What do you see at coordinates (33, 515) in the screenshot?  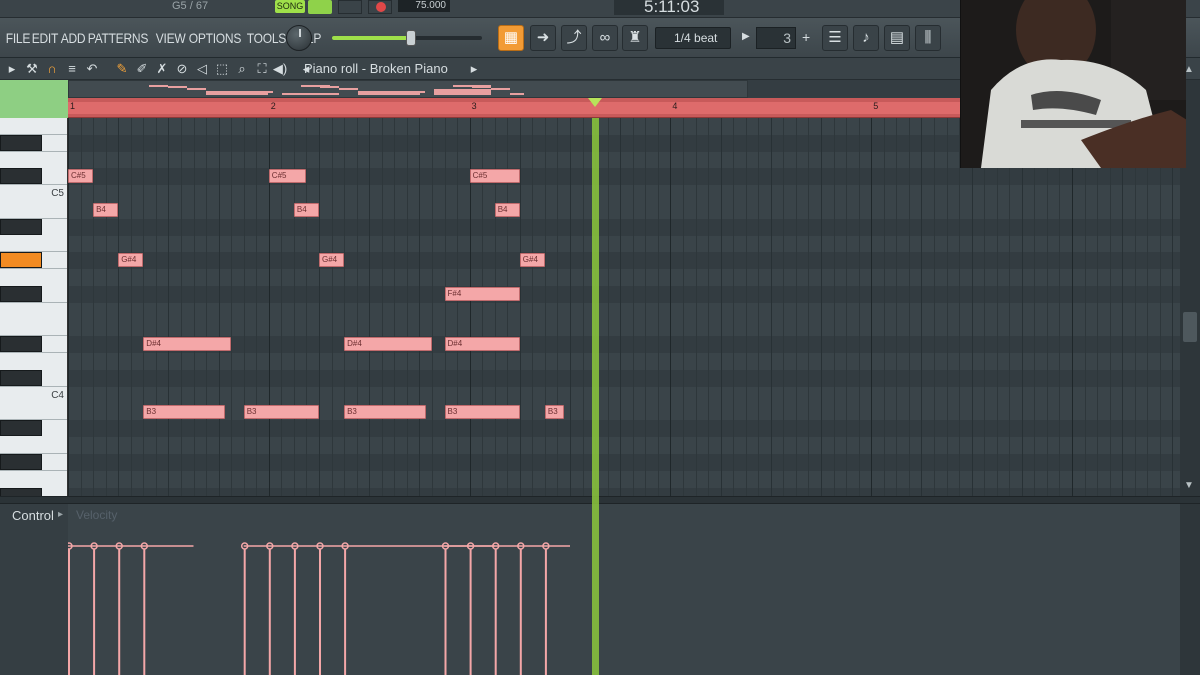 I see `control-label: Control` at bounding box center [33, 515].